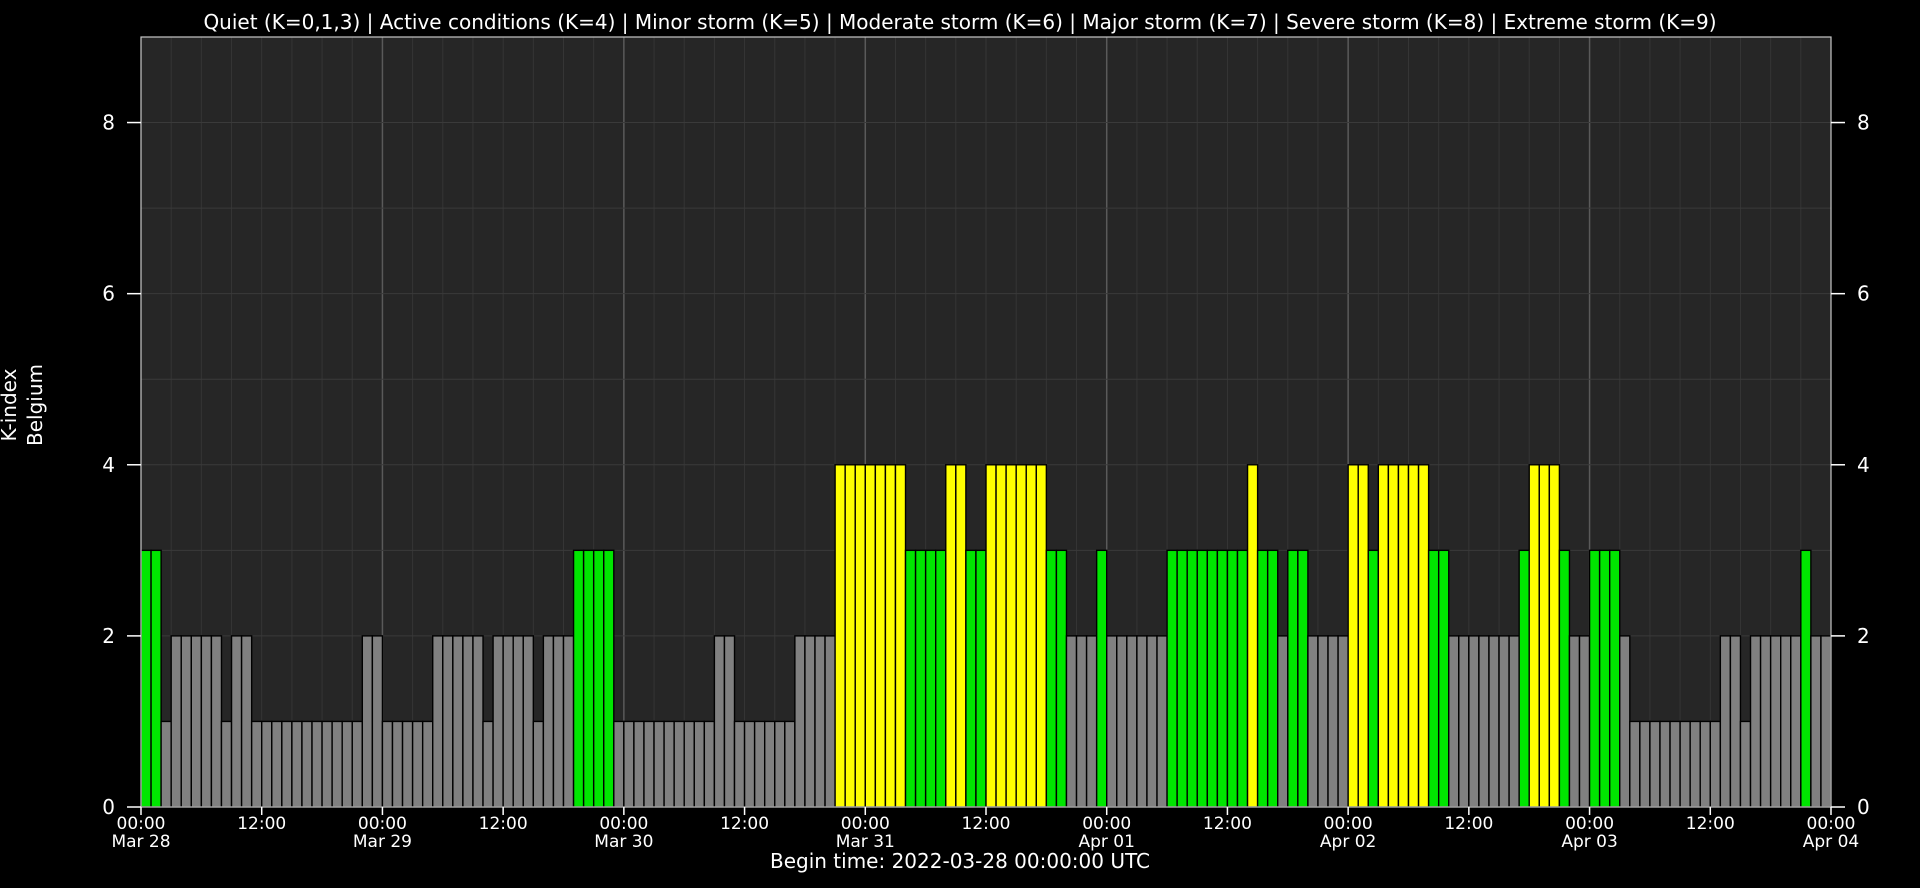 This screenshot has height=888, width=1920. Describe the element at coordinates (959, 861) in the screenshot. I see `begin-time-label: Begin time: 2022-03-28 00:00:00 UTC` at that location.